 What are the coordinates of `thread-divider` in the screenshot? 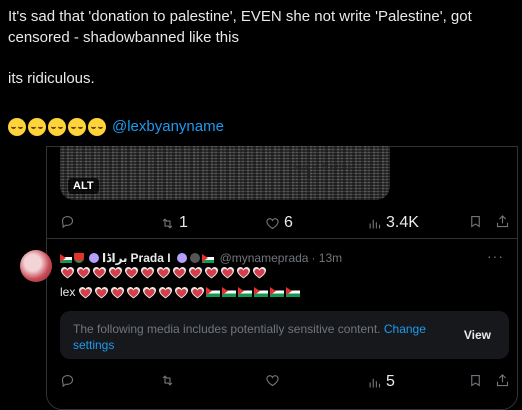 It's located at (282, 238).